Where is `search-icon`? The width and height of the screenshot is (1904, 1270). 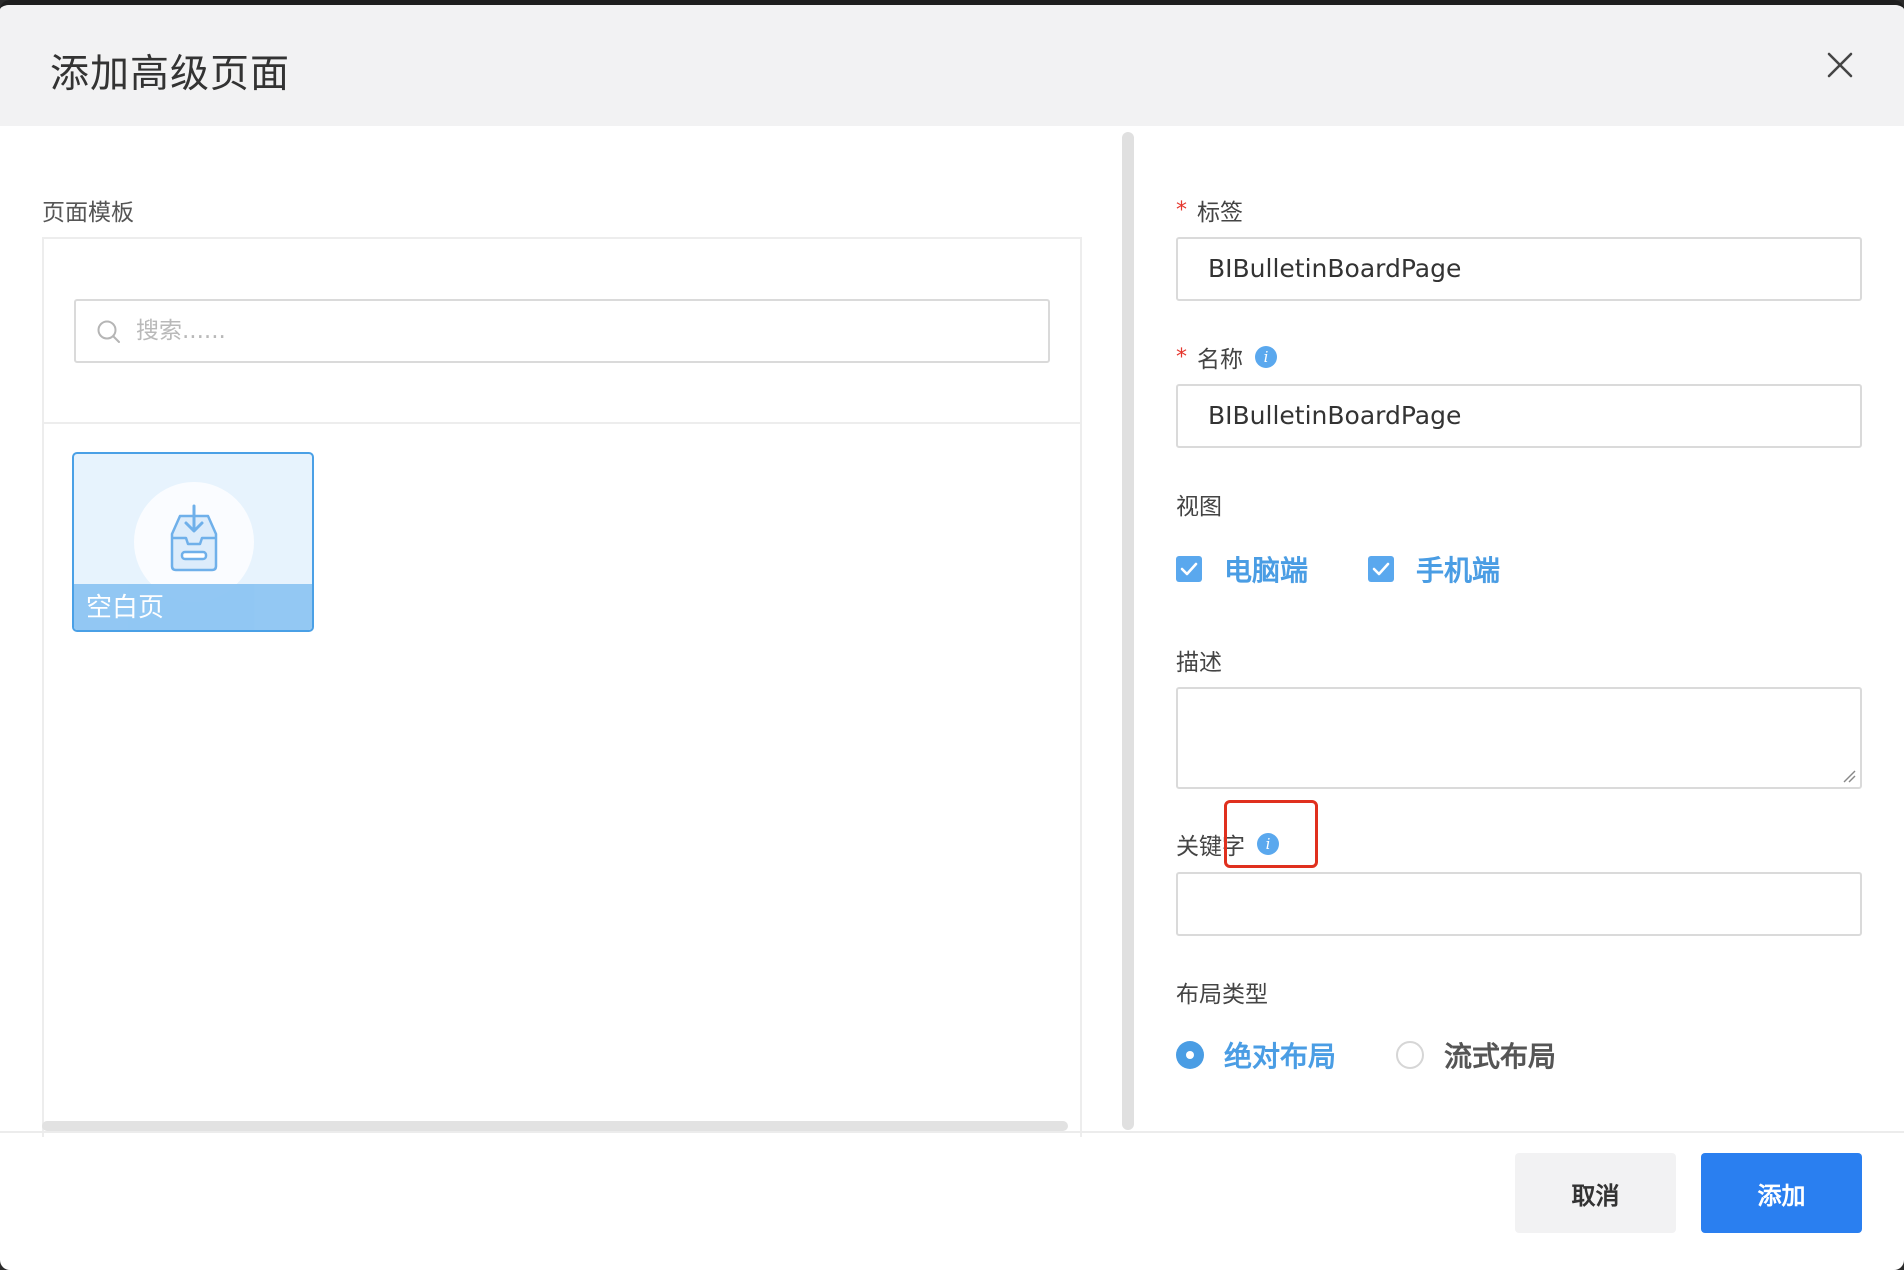
search-icon is located at coordinates (108, 331).